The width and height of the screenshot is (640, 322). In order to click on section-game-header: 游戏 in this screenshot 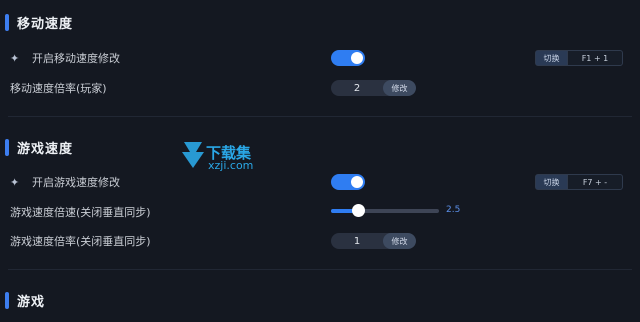, I will do `click(22, 300)`.